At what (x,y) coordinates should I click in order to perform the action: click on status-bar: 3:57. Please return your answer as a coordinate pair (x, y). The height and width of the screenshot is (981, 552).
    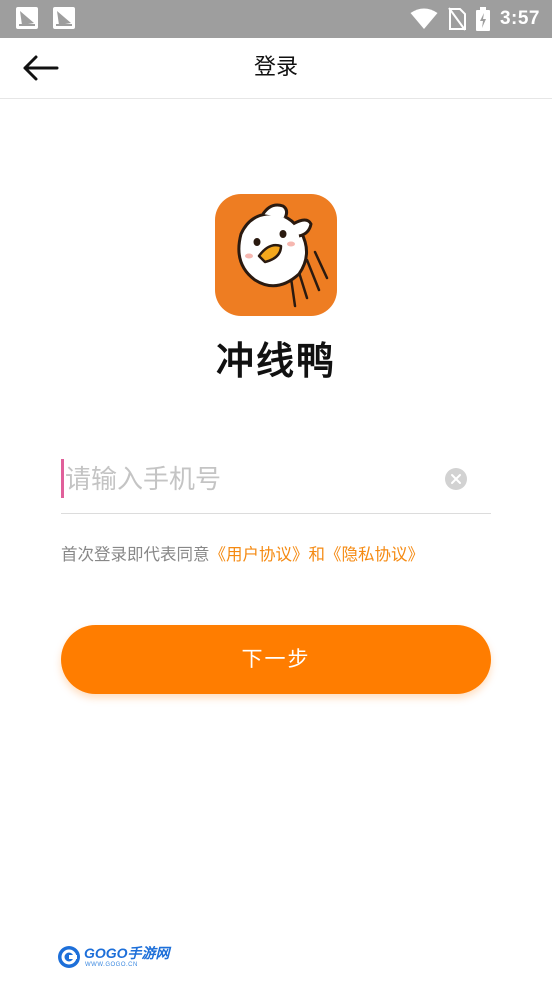
    Looking at the image, I should click on (276, 19).